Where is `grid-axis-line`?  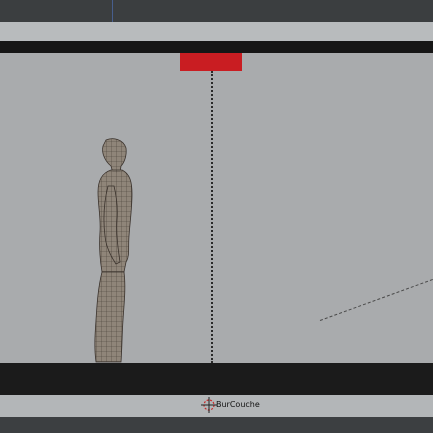
grid-axis-line is located at coordinates (112, 11).